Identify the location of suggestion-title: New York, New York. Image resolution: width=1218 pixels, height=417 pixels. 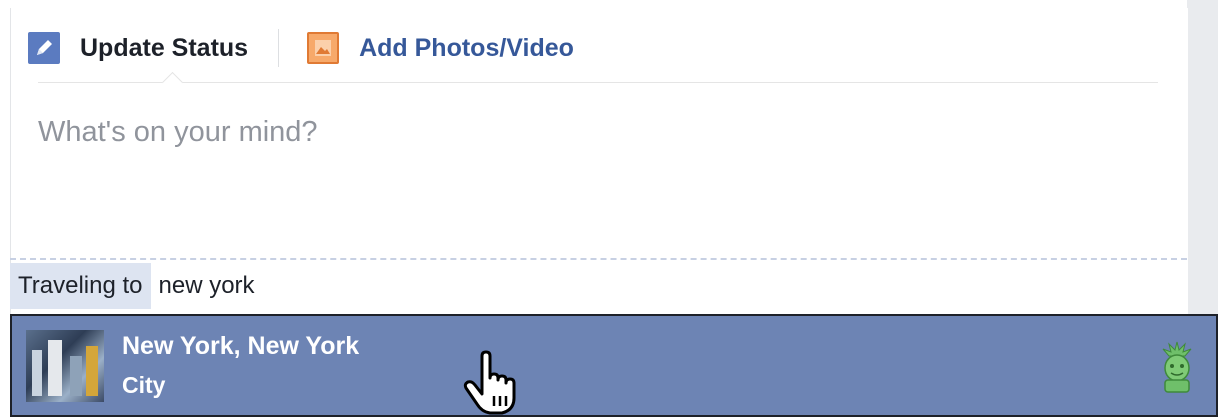
(241, 346).